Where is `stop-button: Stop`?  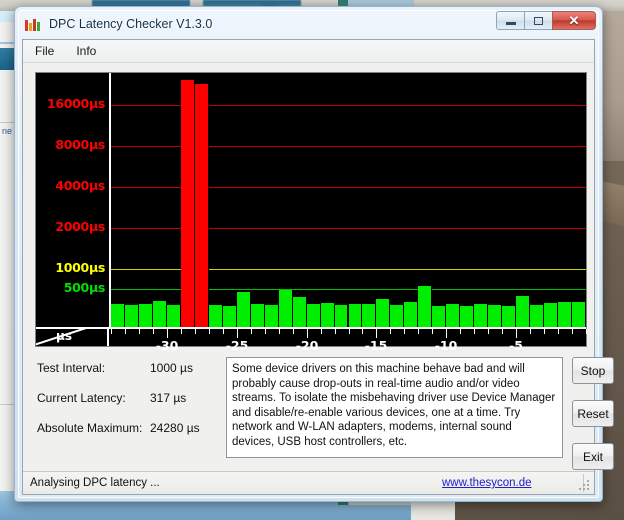 stop-button: Stop is located at coordinates (593, 370).